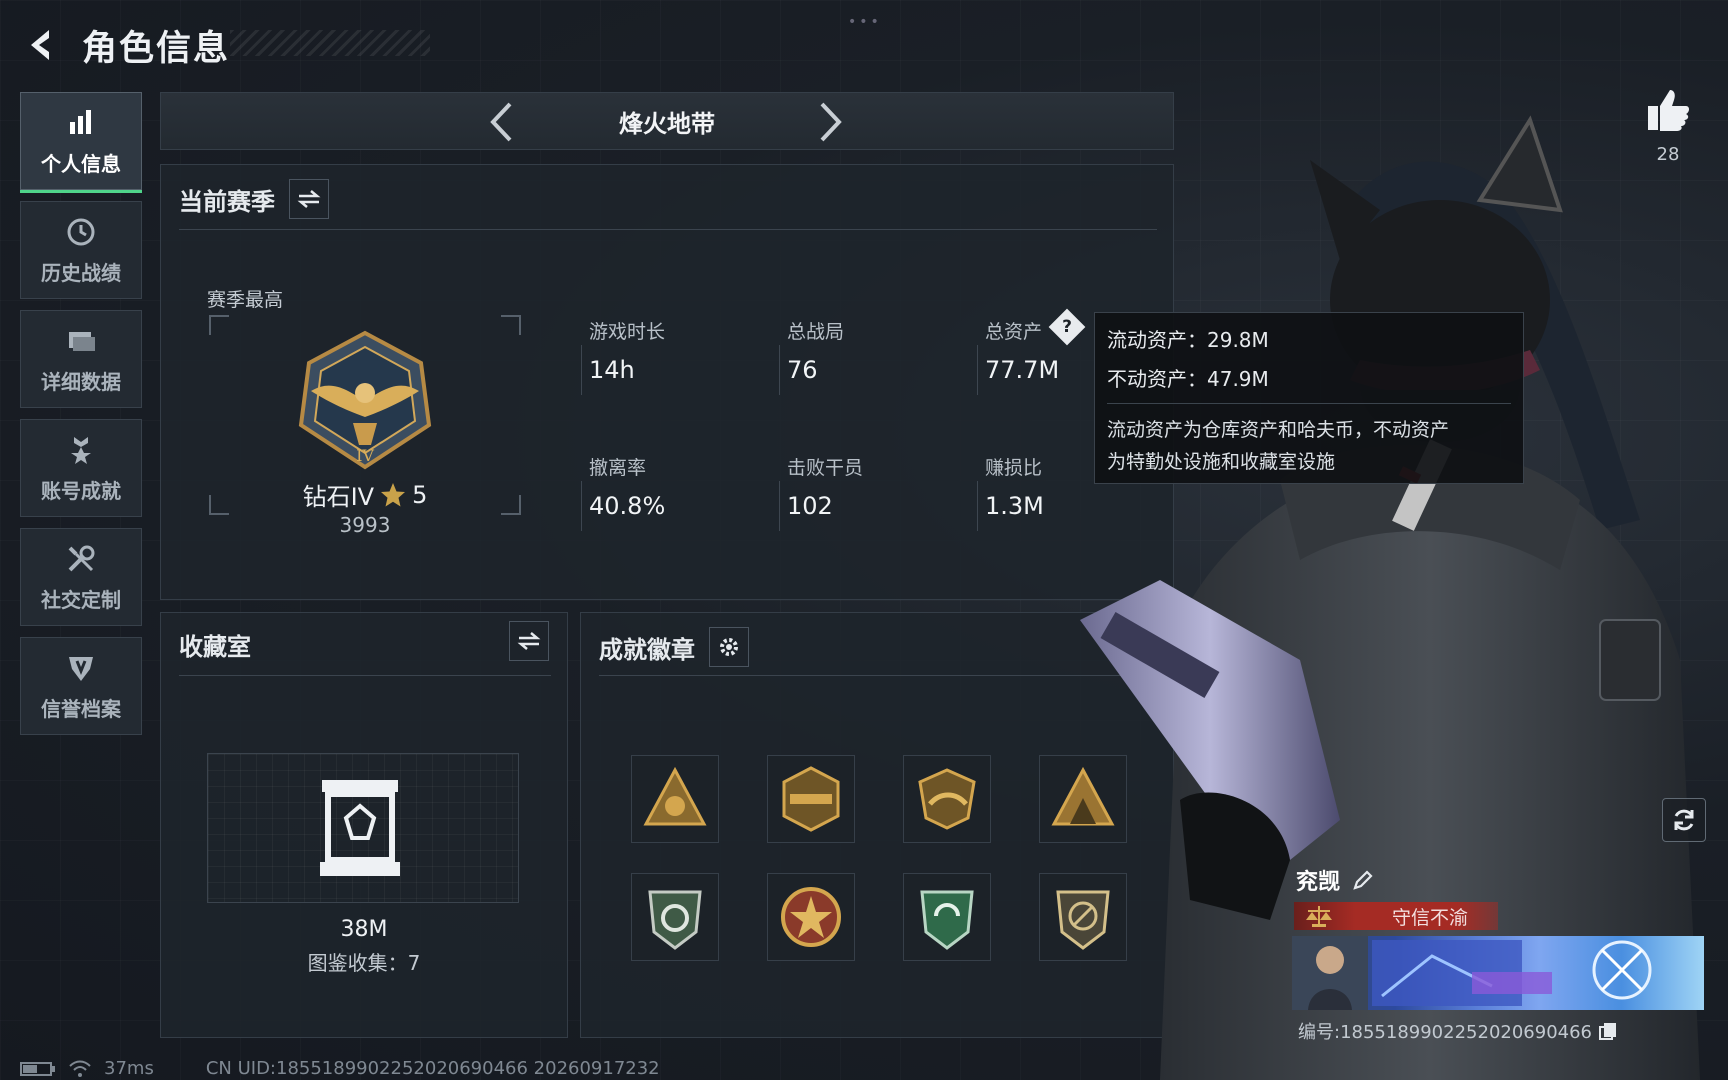 Image resolution: width=1728 pixels, height=1080 pixels. I want to click on assets-help-icon: ?, so click(1067, 327).